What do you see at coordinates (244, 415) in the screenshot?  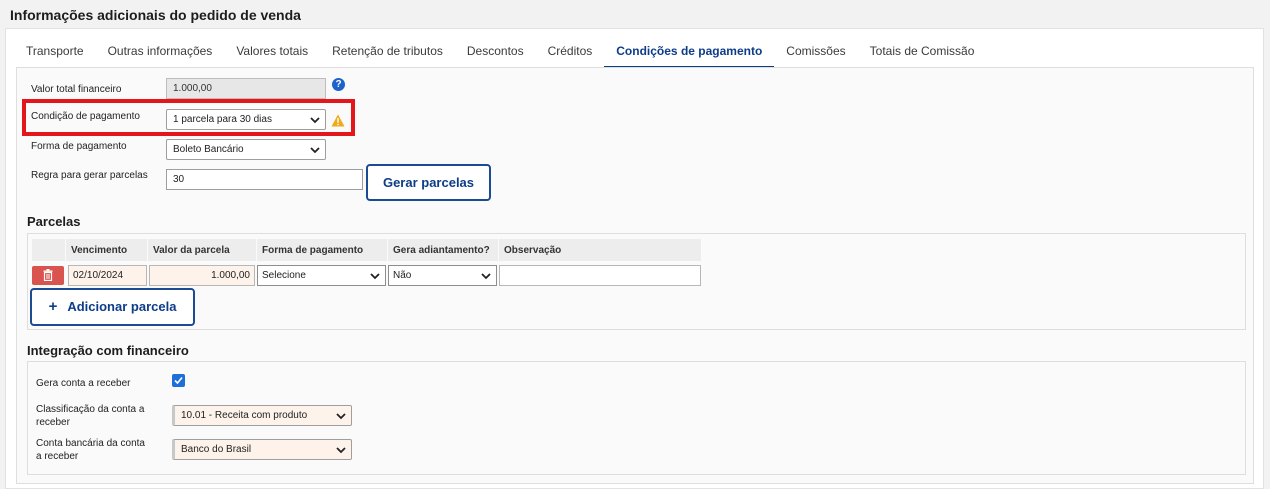 I see `classificacao-value: 10.01 - Receita com produto` at bounding box center [244, 415].